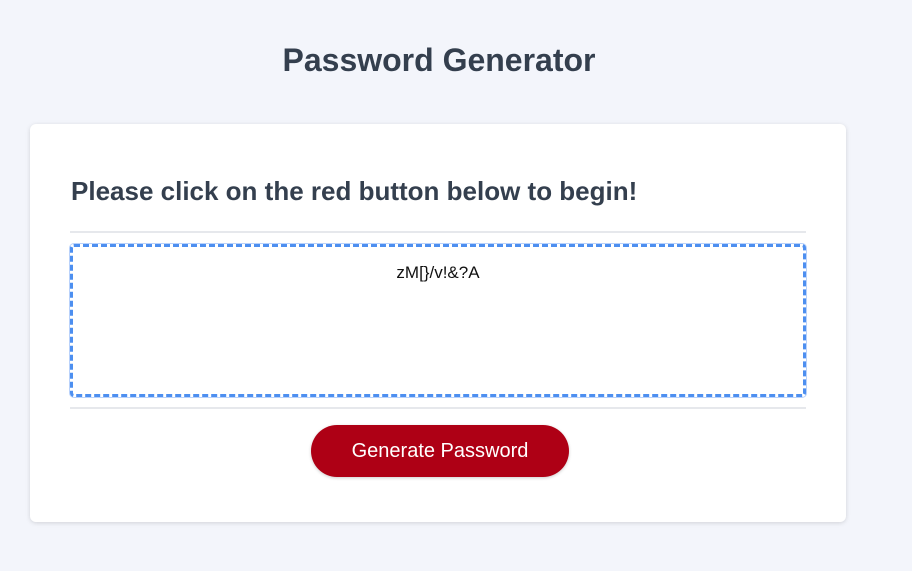  What do you see at coordinates (438, 408) in the screenshot?
I see `bottom-divider` at bounding box center [438, 408].